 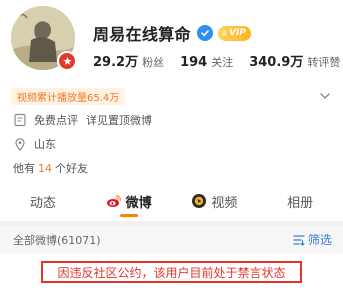 I want to click on rating-icon, so click(x=20, y=120).